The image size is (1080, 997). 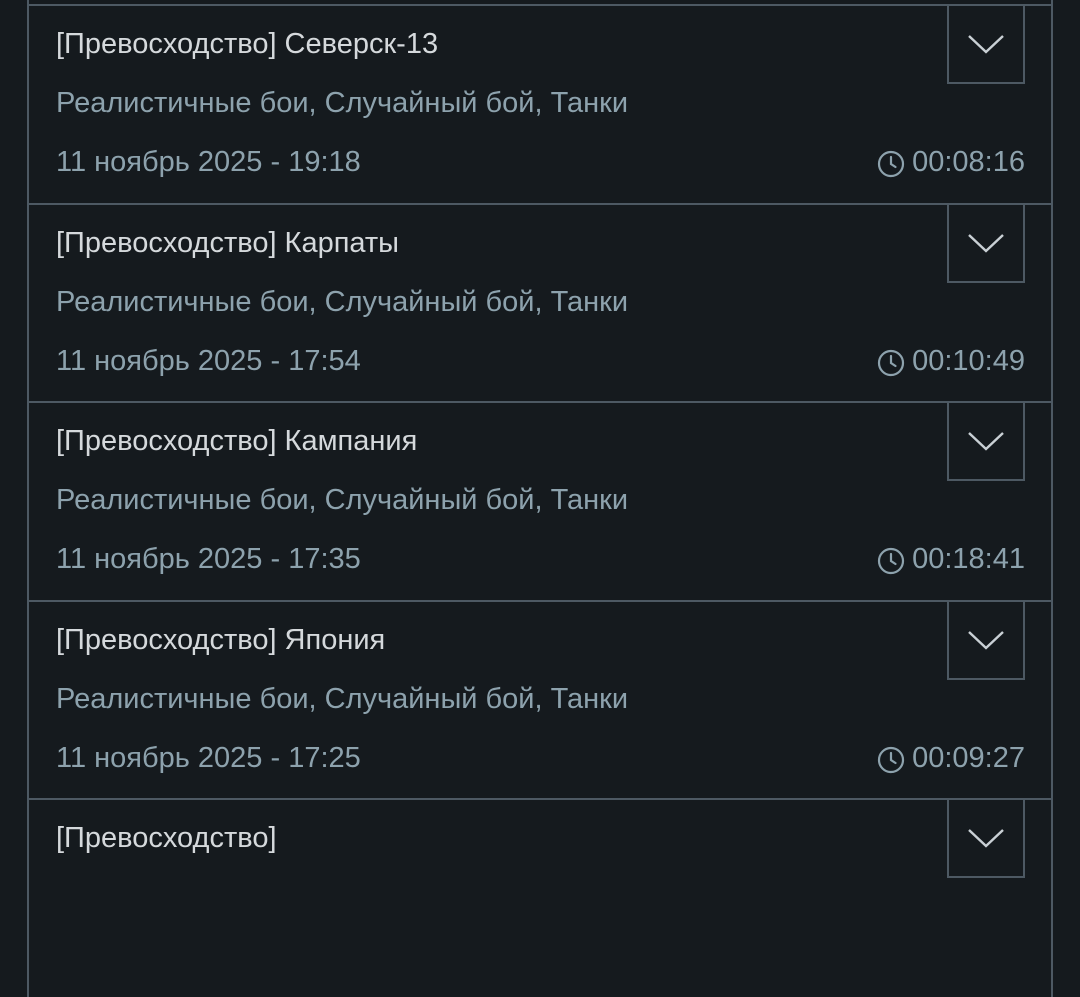 I want to click on battle-date: 11 ноябрь 2025 - 17:54, so click(x=208, y=360).